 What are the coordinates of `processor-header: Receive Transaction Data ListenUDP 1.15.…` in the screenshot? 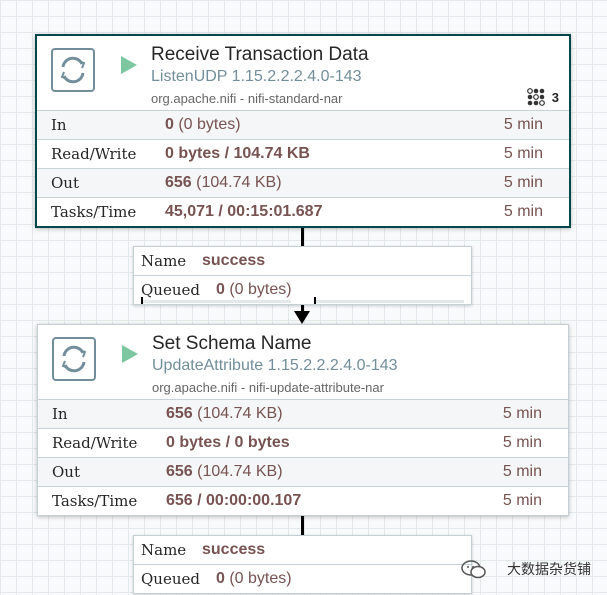 It's located at (303, 73).